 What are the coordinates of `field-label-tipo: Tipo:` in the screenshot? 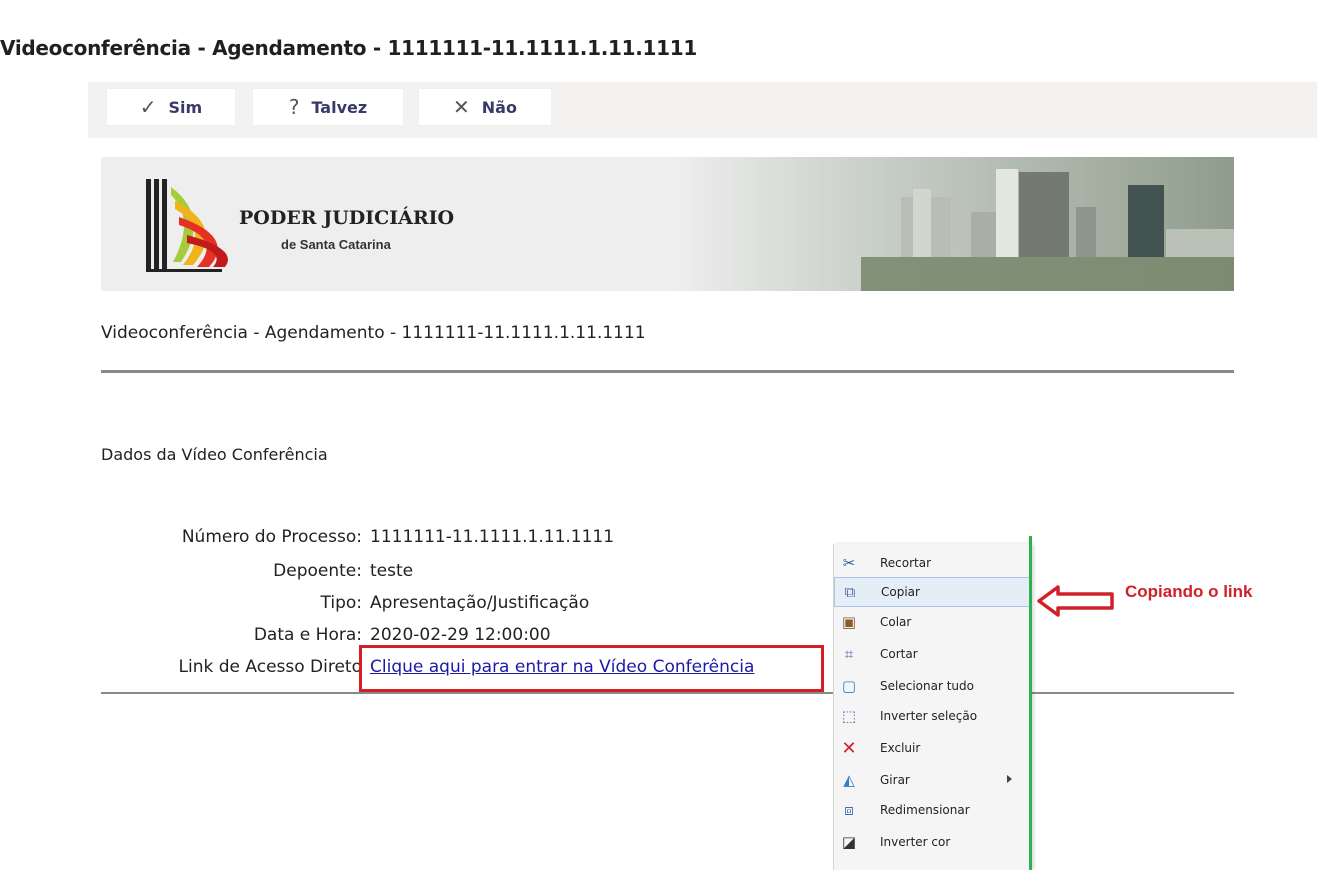 It's located at (341, 603).